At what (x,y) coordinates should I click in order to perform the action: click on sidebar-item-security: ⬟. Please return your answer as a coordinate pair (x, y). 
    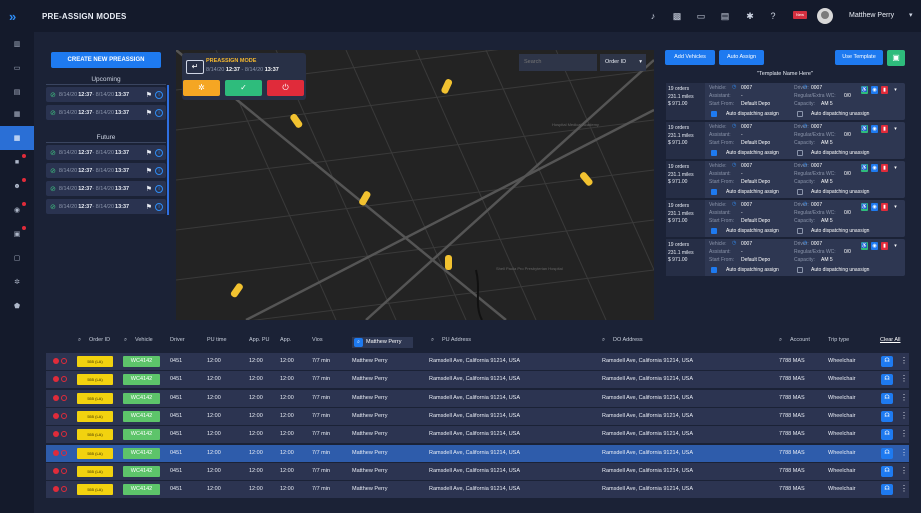
    Looking at the image, I should click on (17, 306).